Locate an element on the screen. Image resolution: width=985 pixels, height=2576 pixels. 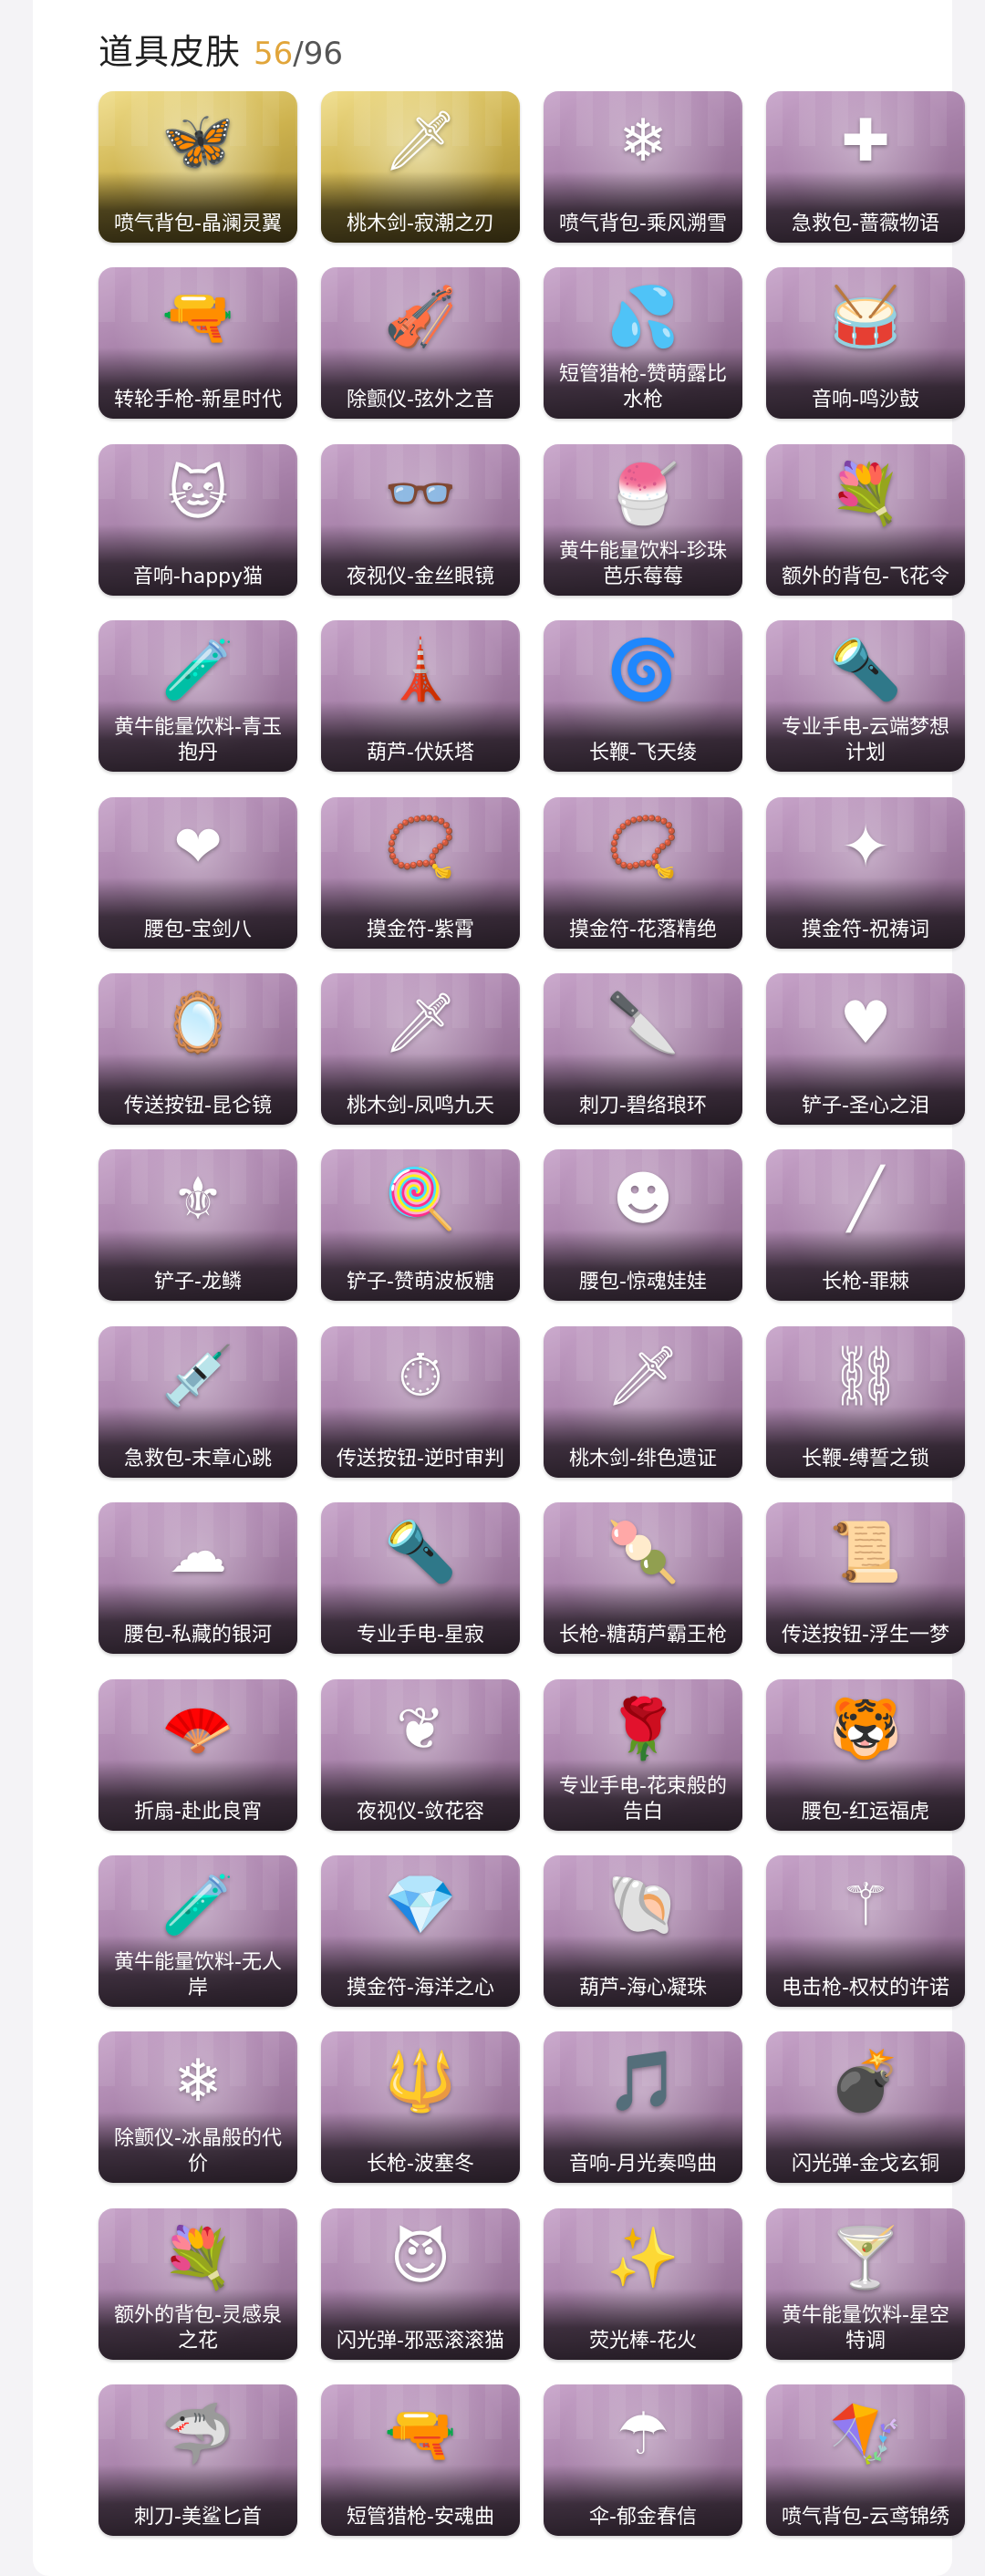
umbrella-icon: ☂ is located at coordinates (643, 2435).